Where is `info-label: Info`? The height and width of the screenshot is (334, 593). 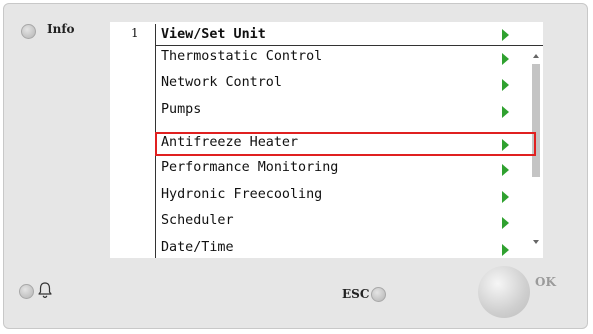
info-label: Info is located at coordinates (61, 29).